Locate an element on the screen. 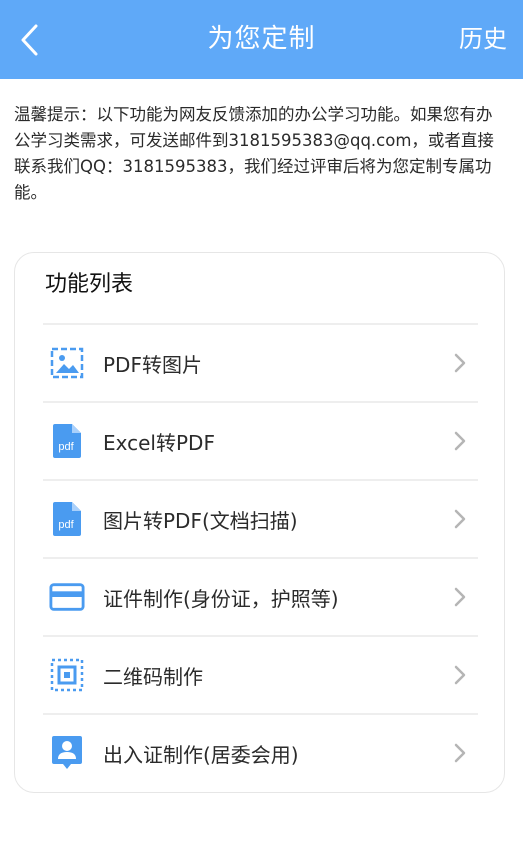  image-icon is located at coordinates (67, 363).